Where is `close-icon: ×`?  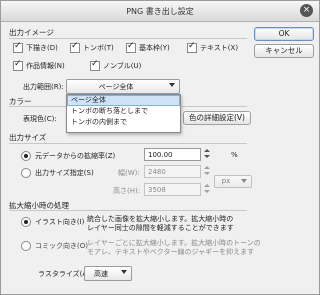 close-icon: × is located at coordinates (306, 10).